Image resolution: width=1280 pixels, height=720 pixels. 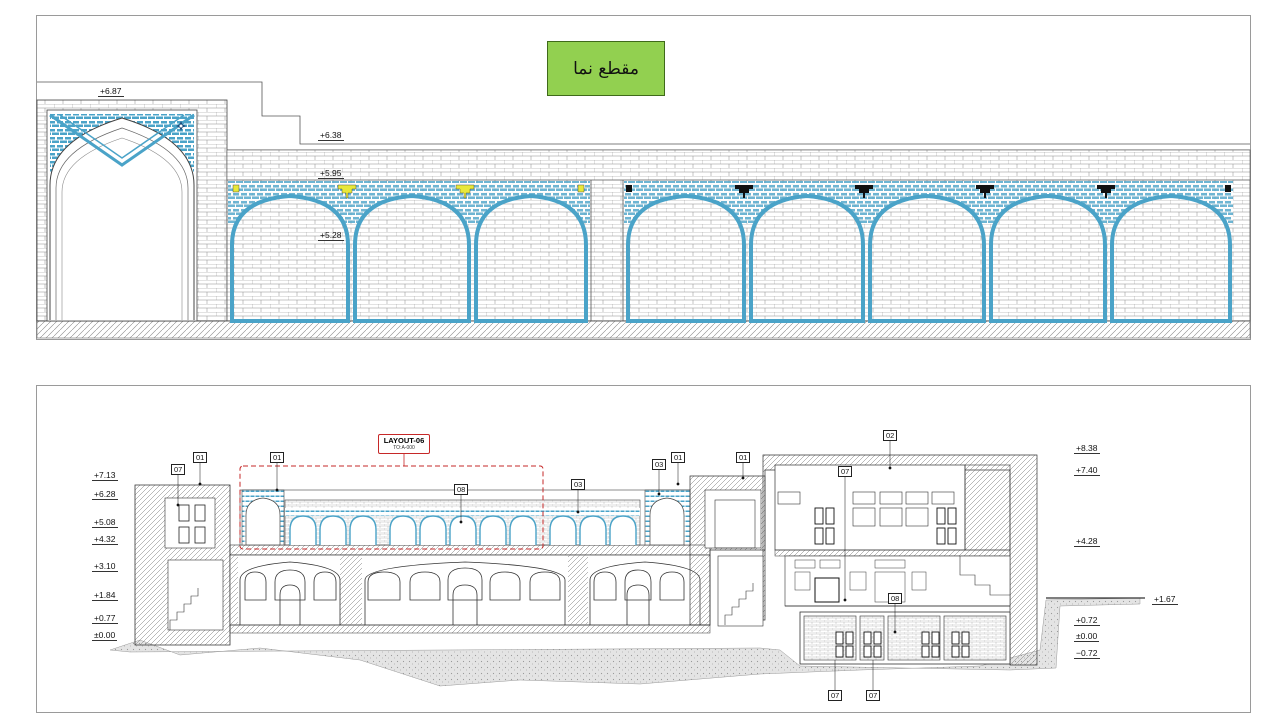 I want to click on level-marker: −0.72, so click(x=1087, y=653).